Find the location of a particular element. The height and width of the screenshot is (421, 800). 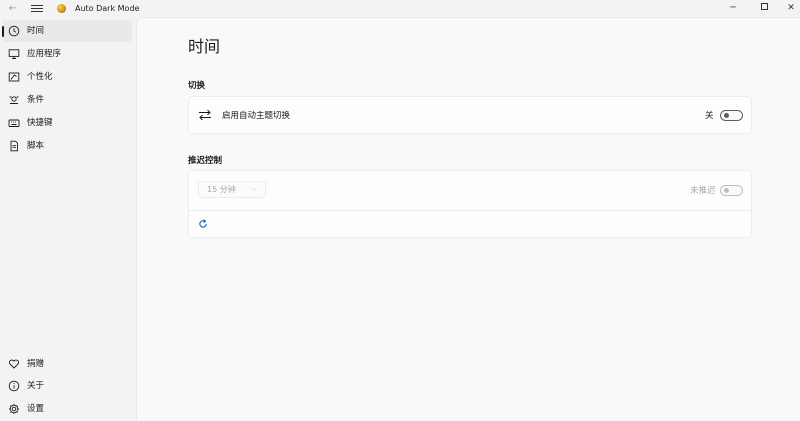

monitor-icon is located at coordinates (14, 54).